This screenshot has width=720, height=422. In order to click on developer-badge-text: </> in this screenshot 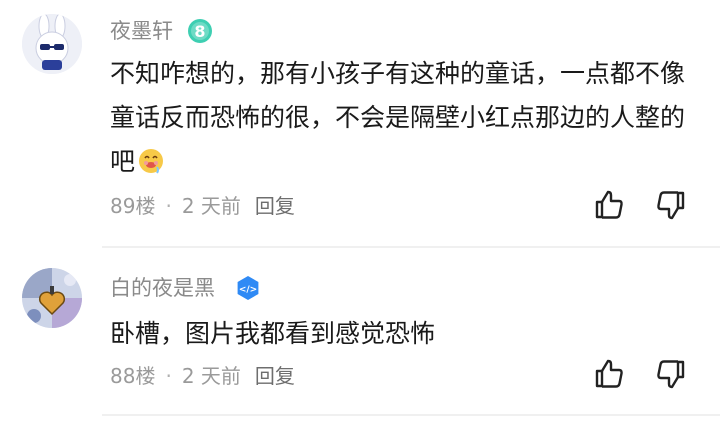, I will do `click(248, 290)`.